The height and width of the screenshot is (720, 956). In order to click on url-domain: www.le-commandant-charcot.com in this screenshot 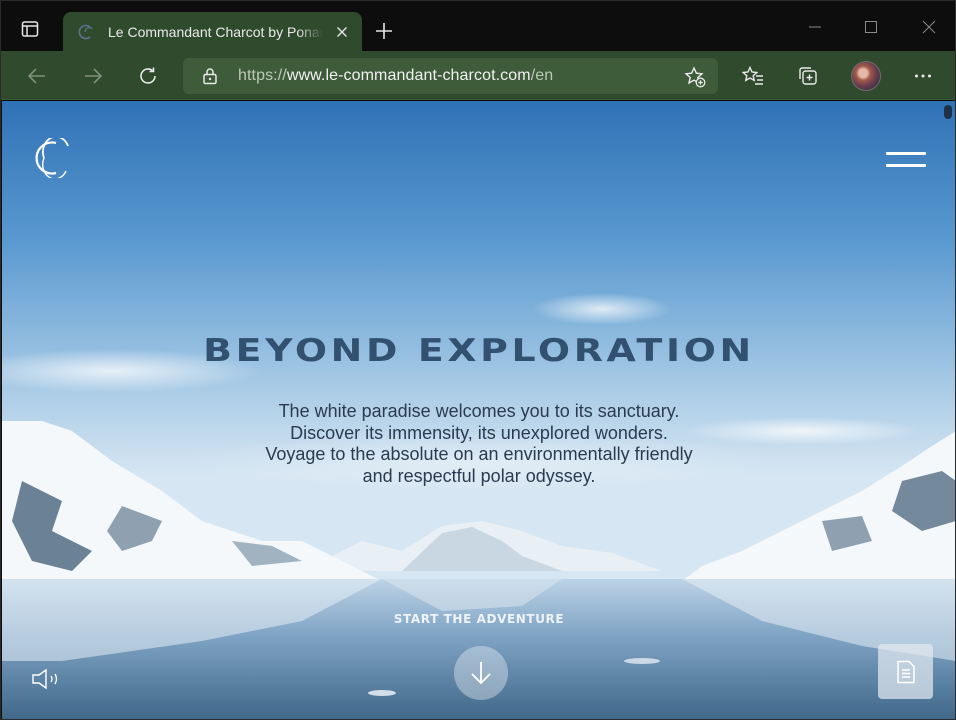, I will do `click(408, 75)`.